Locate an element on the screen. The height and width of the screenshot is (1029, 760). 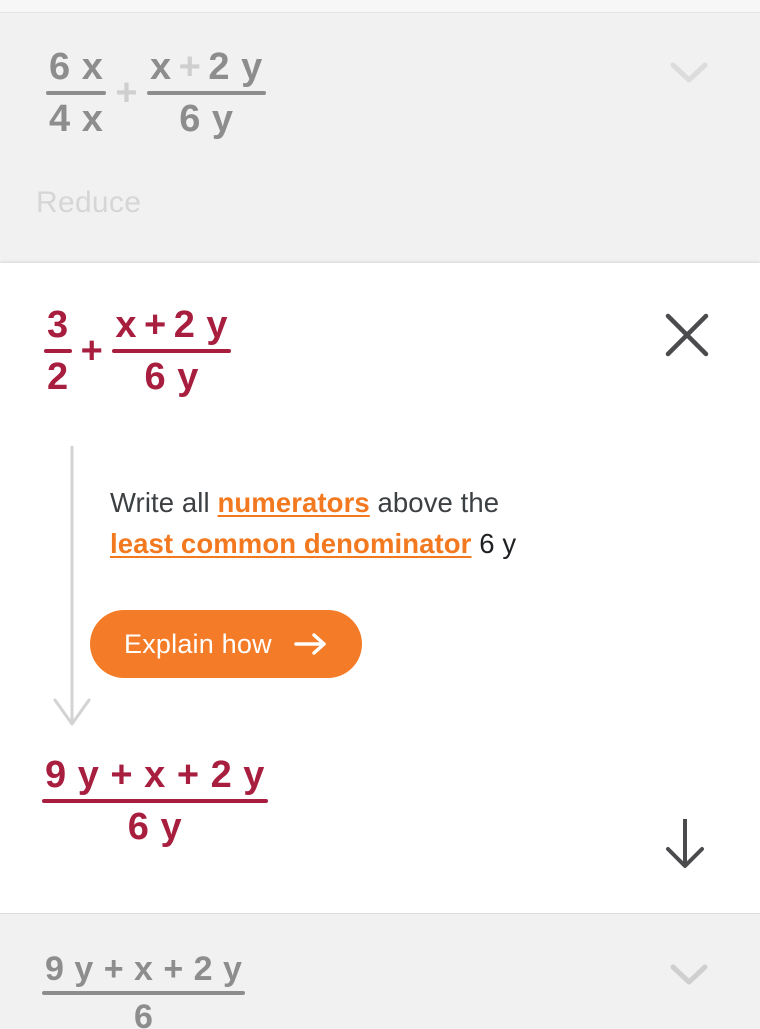
previous-right-denominator: 6 y is located at coordinates (206, 119).